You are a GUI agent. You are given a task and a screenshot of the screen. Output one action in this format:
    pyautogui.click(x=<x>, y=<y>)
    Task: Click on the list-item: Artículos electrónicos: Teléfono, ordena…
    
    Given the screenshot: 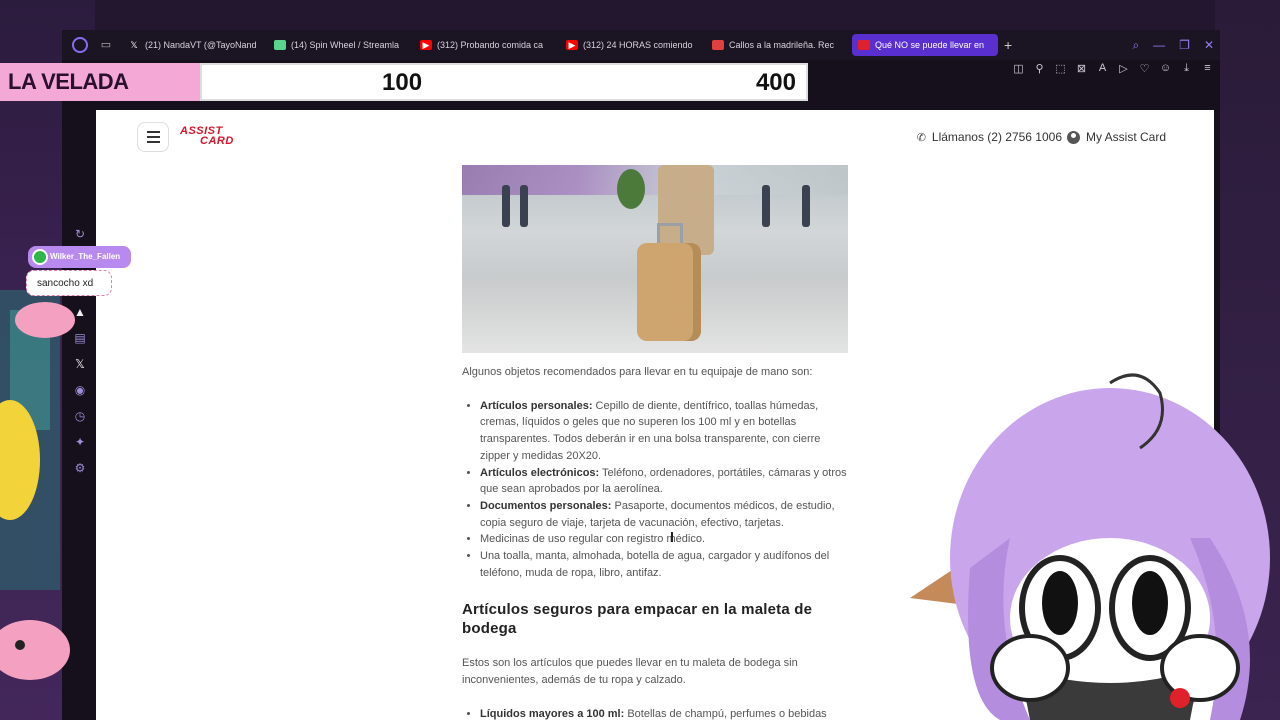 What is the action you would take?
    pyautogui.click(x=666, y=481)
    